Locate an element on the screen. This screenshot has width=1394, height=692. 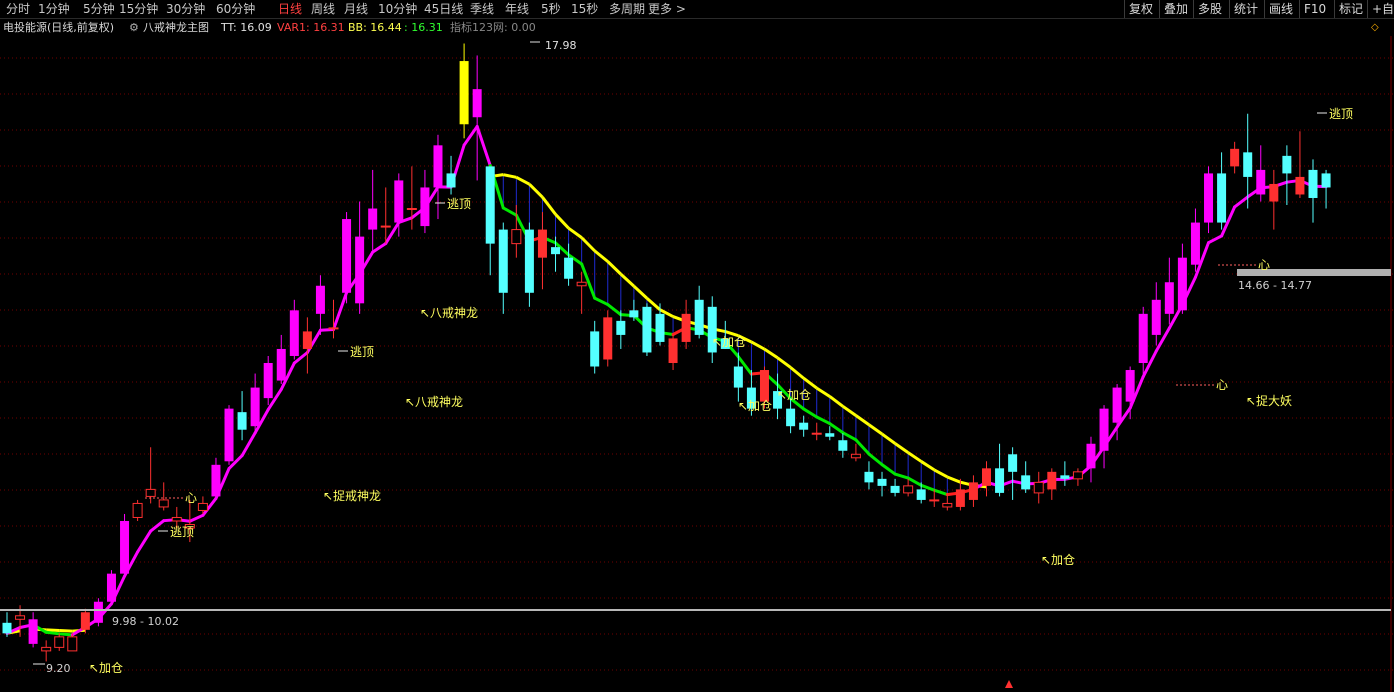
period-tab-3: 15分钟 is located at coordinates (138, 9).